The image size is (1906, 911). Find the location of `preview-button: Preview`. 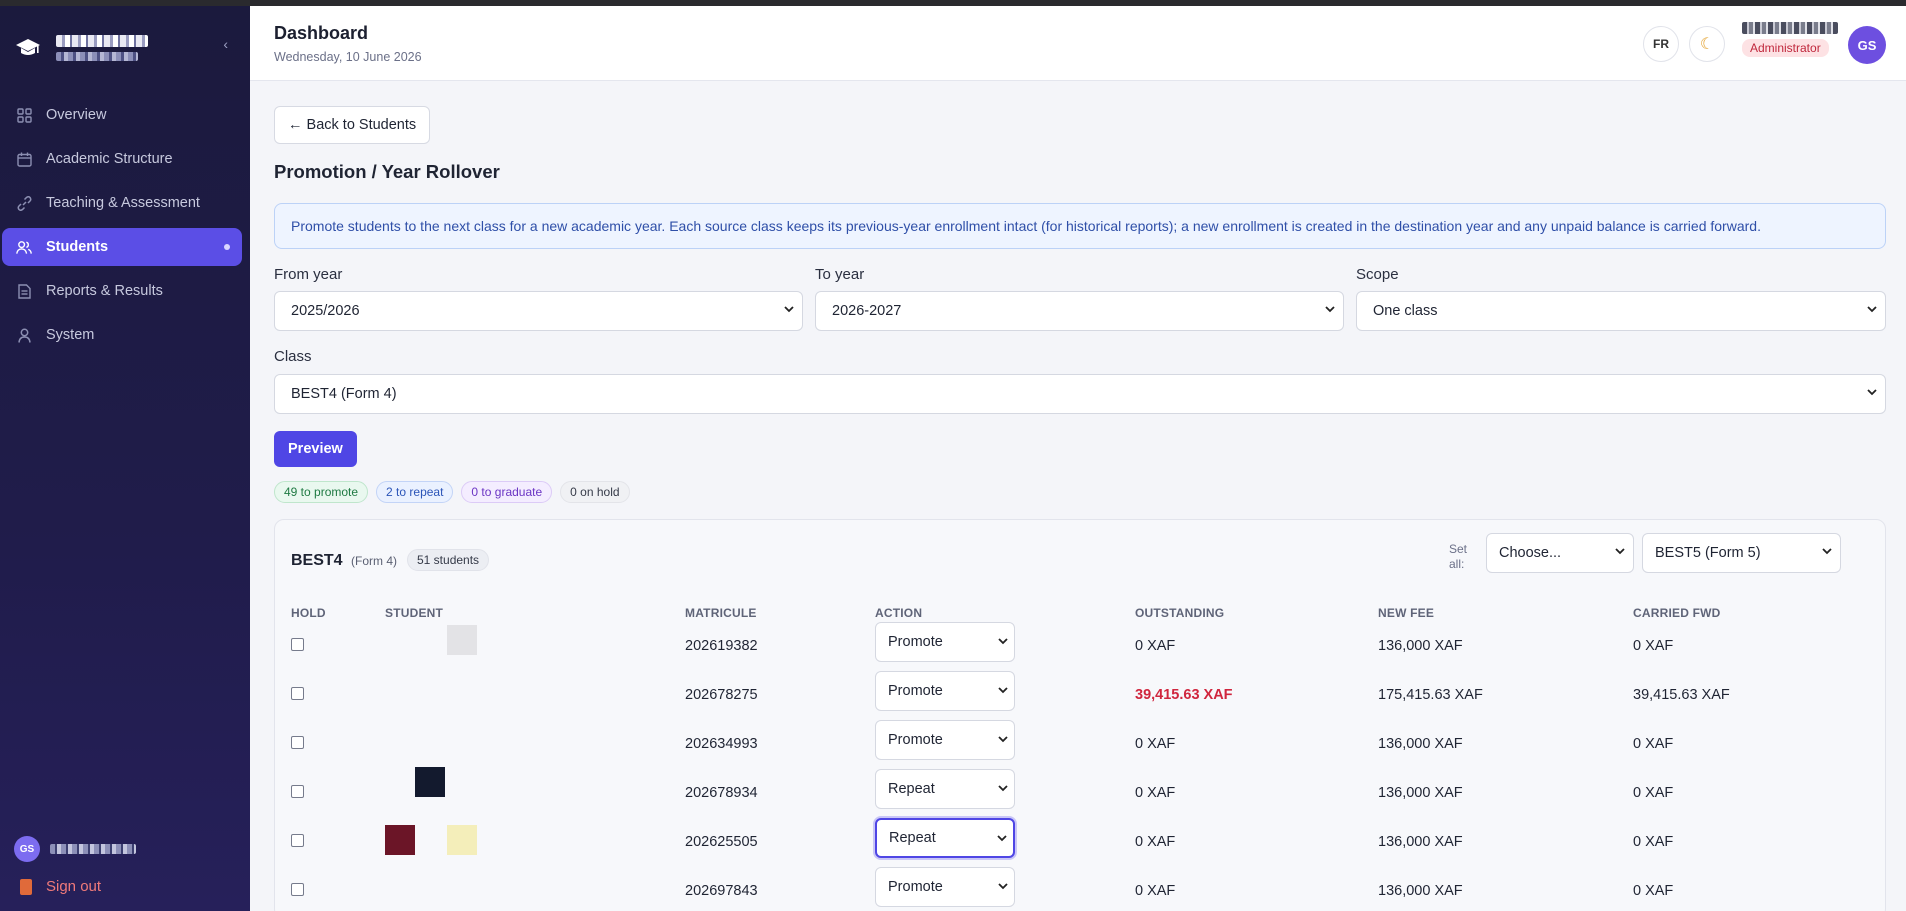

preview-button: Preview is located at coordinates (315, 449).